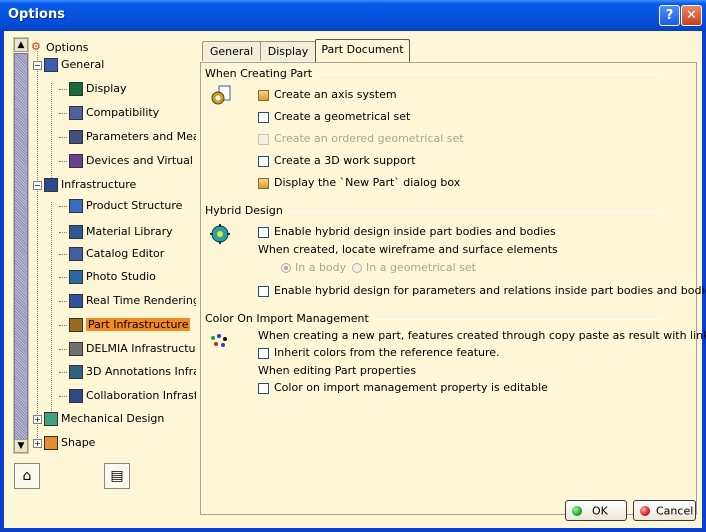 The height and width of the screenshot is (532, 706). I want to click on radio-in-geometrical-set-dot, so click(357, 268).